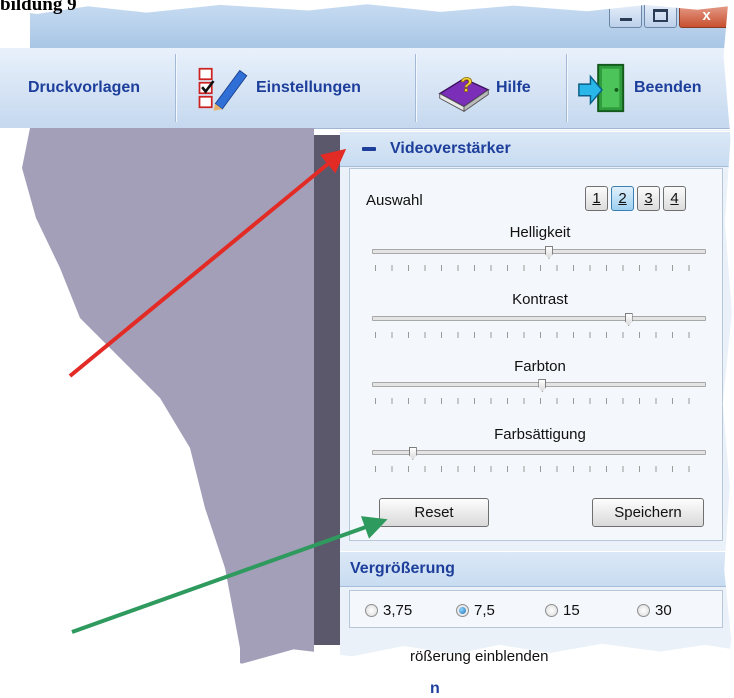 This screenshot has width=734, height=698. I want to click on zoom-show-checkbox-label: rößerung einblenden, so click(479, 656).